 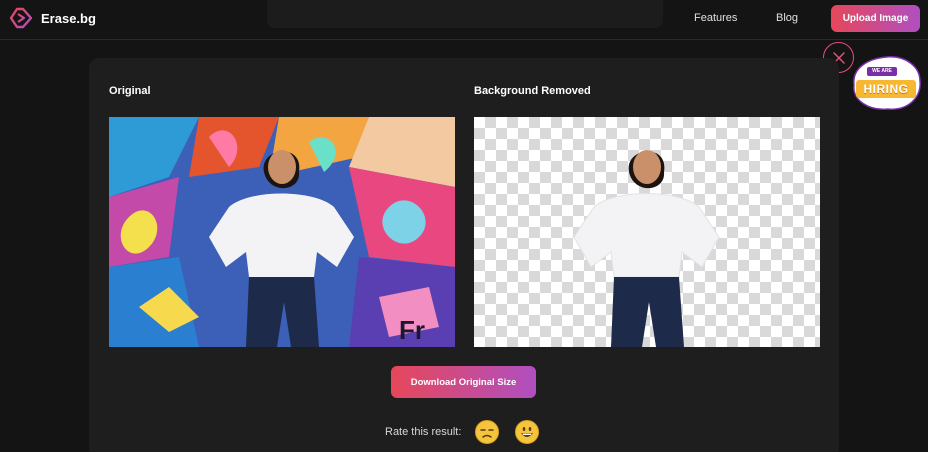 I want to click on erase-bg-logo-icon, so click(x=21, y=18).